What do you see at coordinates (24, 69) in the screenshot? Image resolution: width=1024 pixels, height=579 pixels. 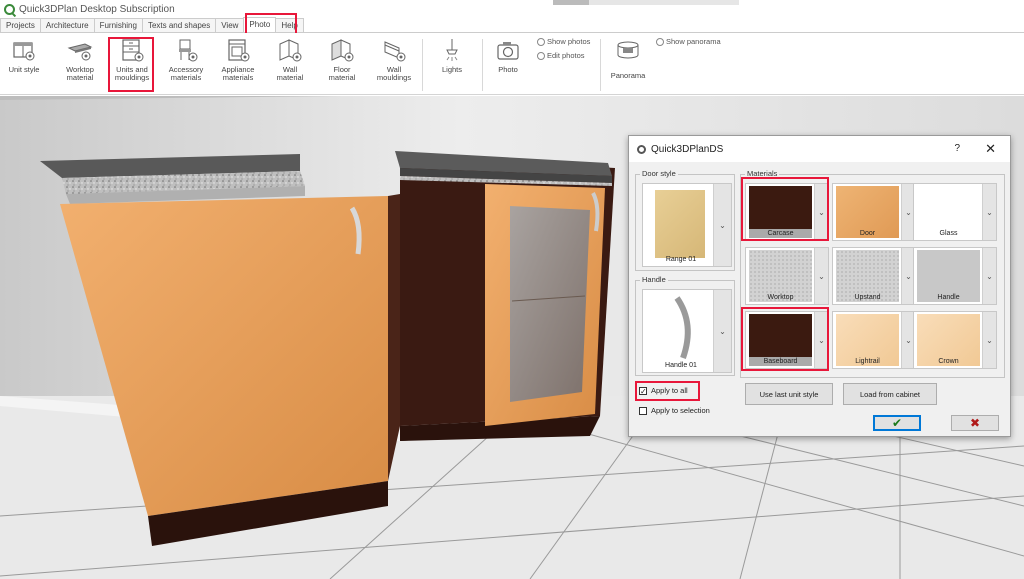 I see `unit-style-label: Unit style` at bounding box center [24, 69].